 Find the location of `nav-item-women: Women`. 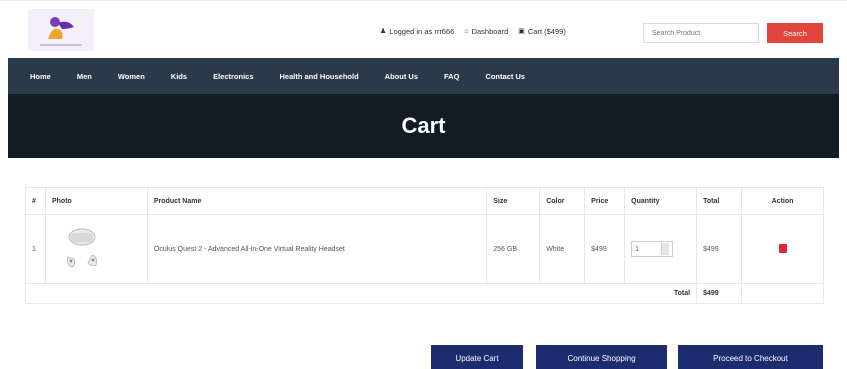

nav-item-women: Women is located at coordinates (131, 76).